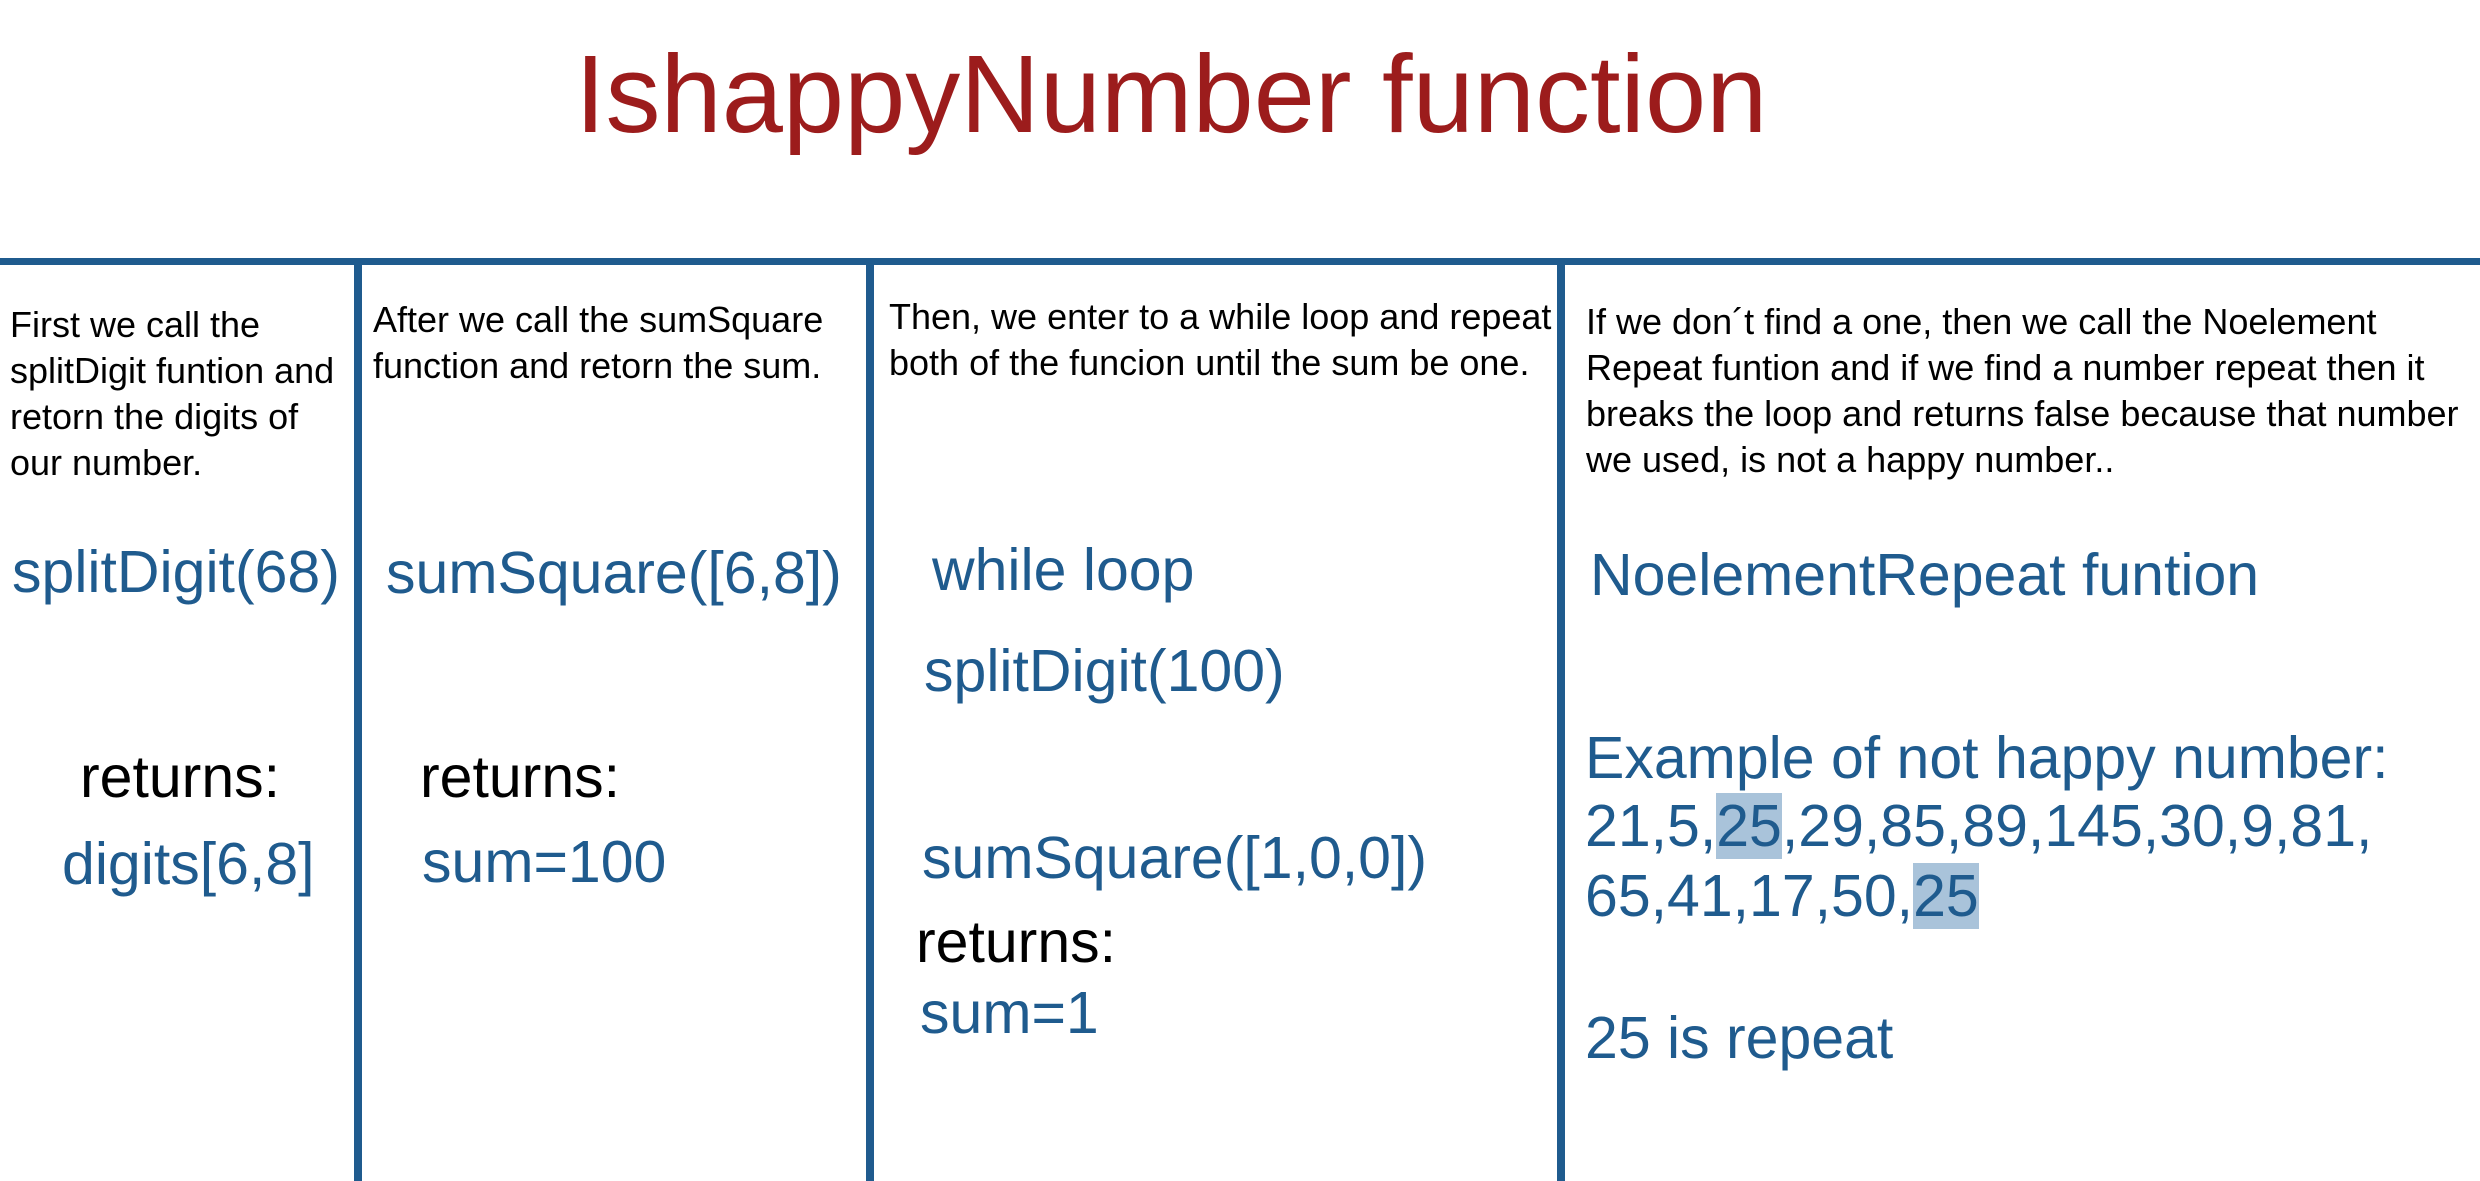 The image size is (2480, 1181). What do you see at coordinates (188, 864) in the screenshot?
I see `col1-result: digits[6,8]` at bounding box center [188, 864].